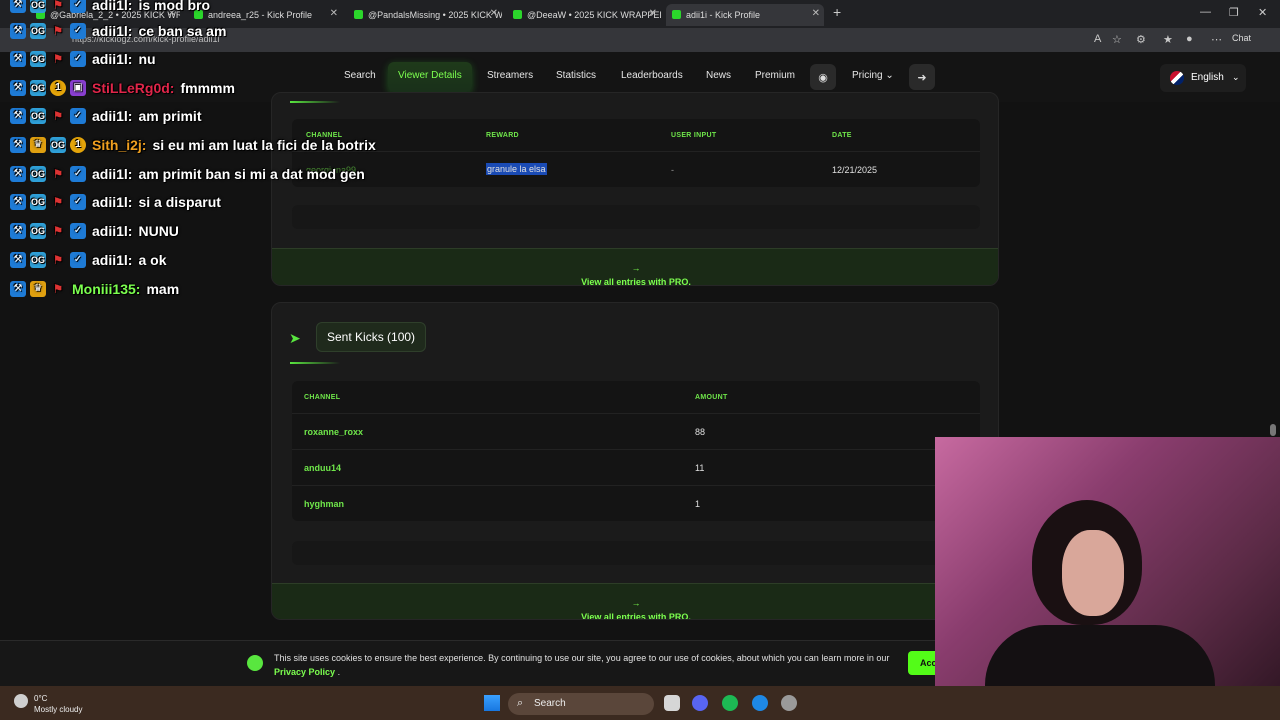 The height and width of the screenshot is (720, 1280). What do you see at coordinates (723, 15) in the screenshot?
I see `tab-label: adii1i - Kick Profile` at bounding box center [723, 15].